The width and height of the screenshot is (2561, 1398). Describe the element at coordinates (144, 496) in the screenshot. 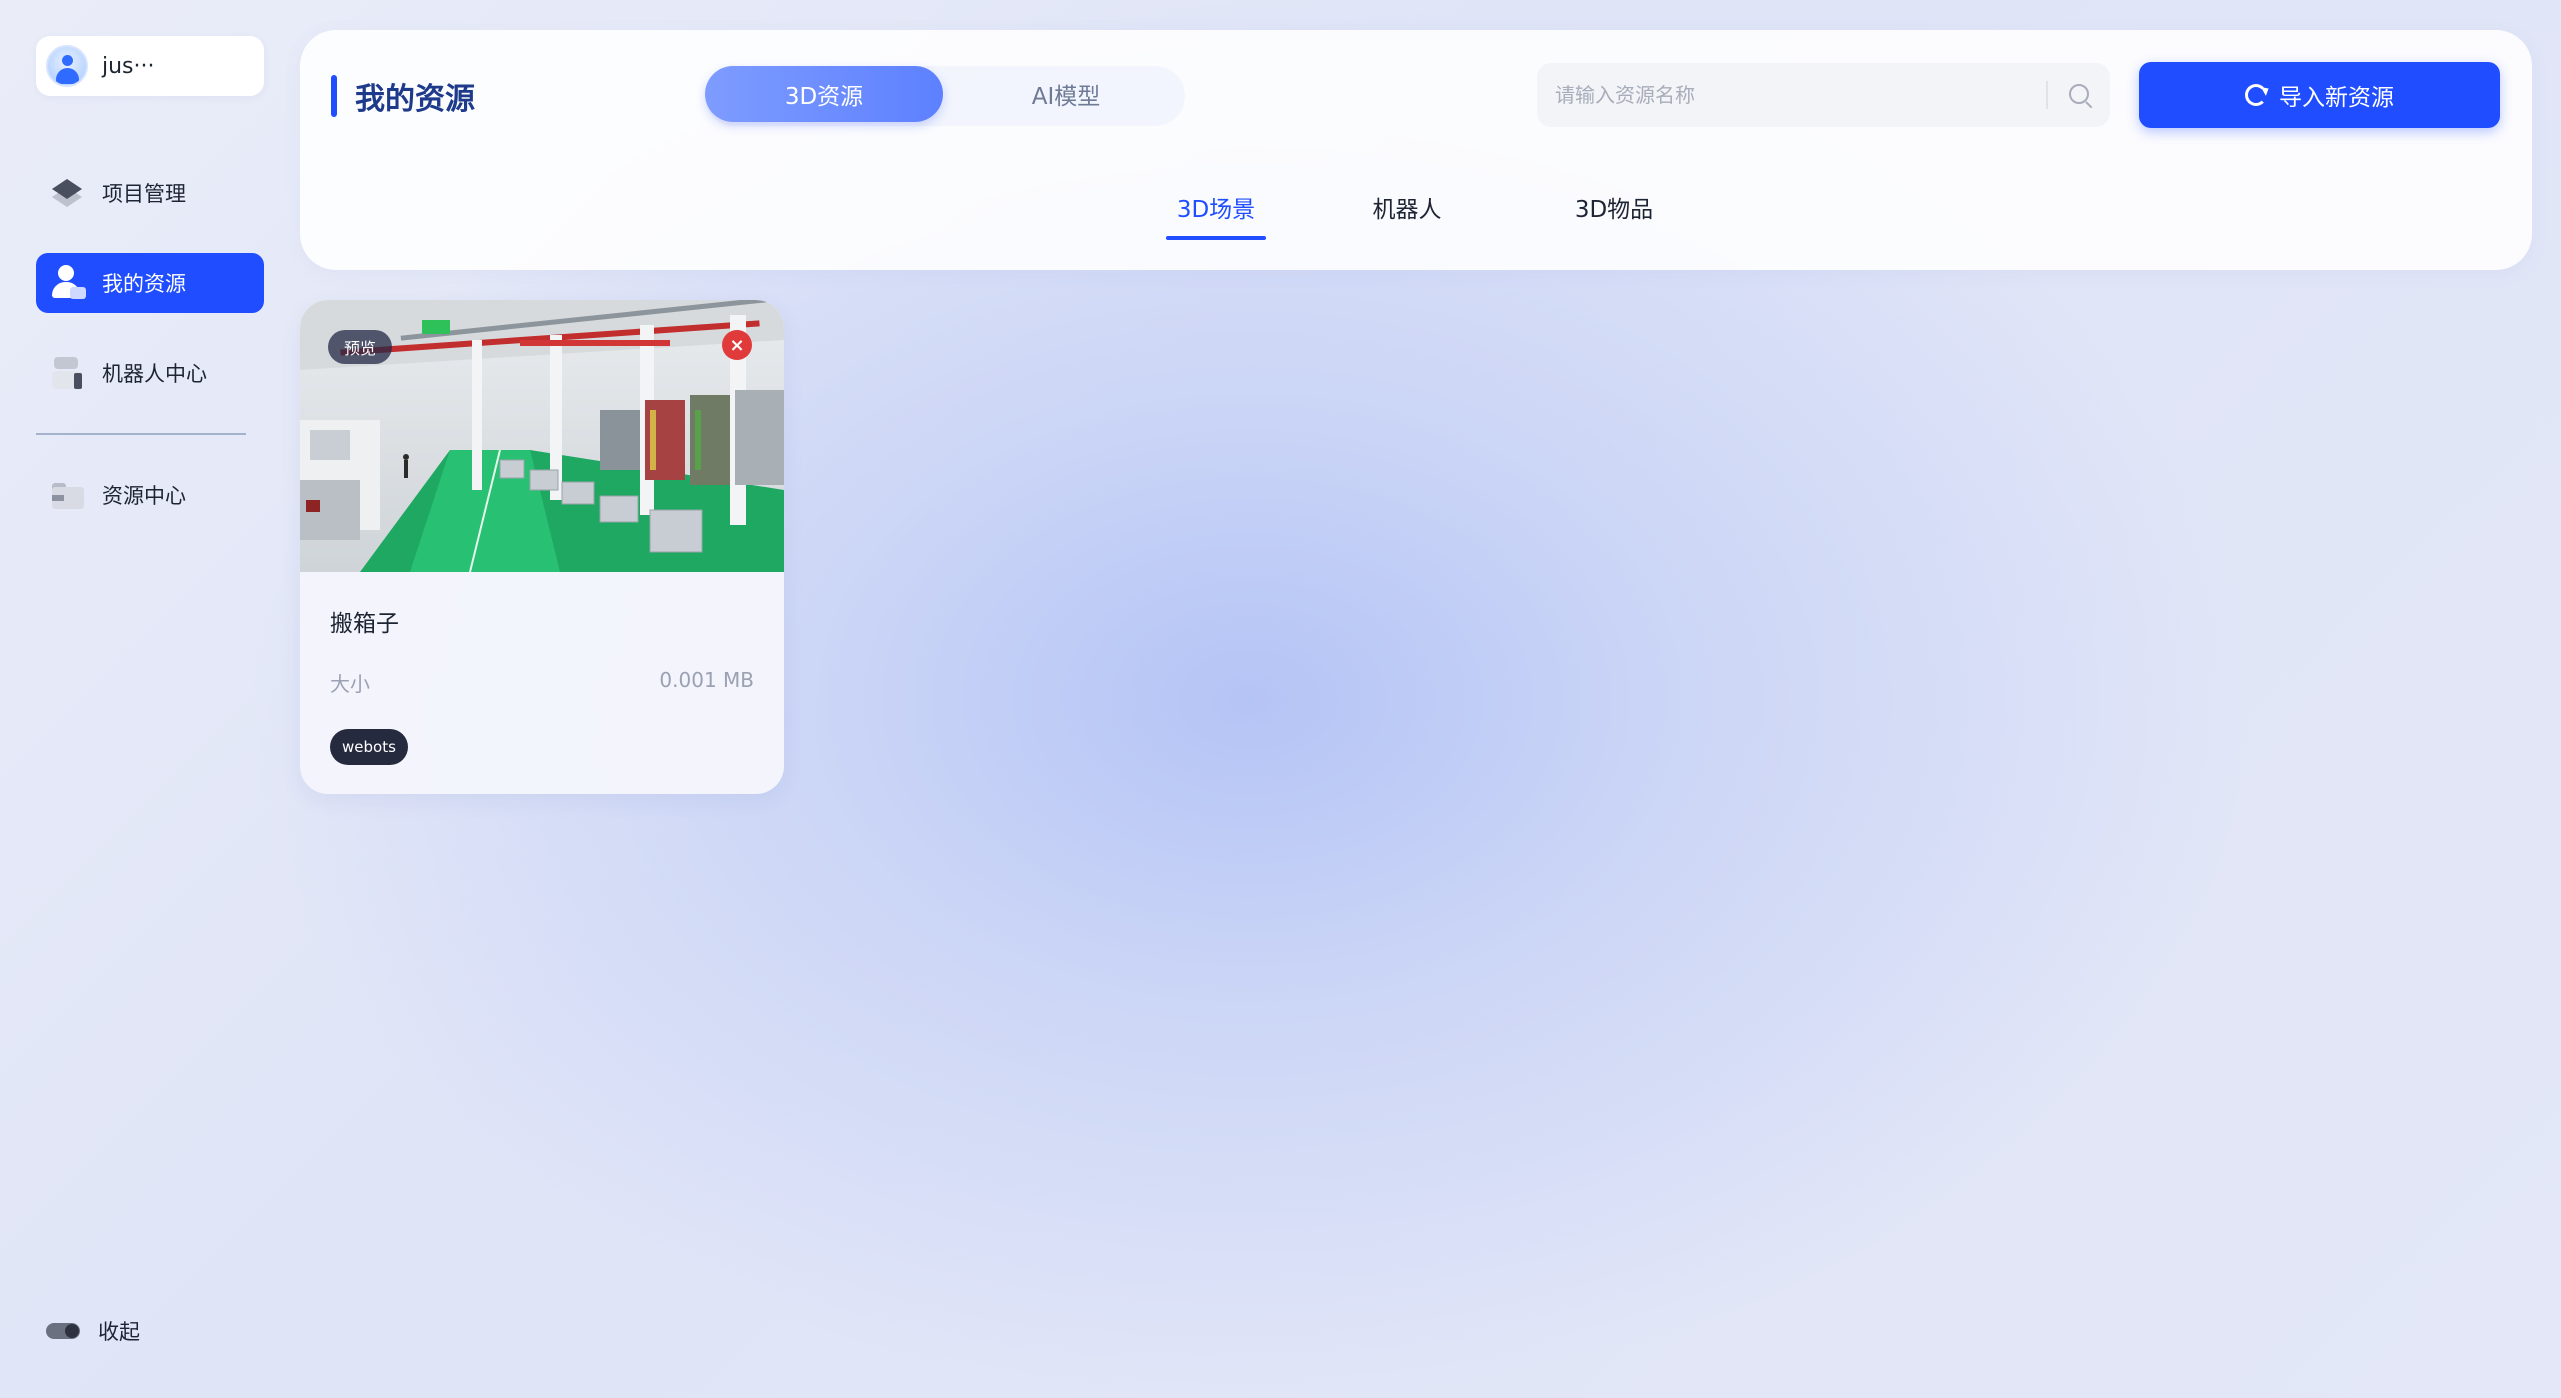

I see `sidebar-item-label: 资源中心` at that location.